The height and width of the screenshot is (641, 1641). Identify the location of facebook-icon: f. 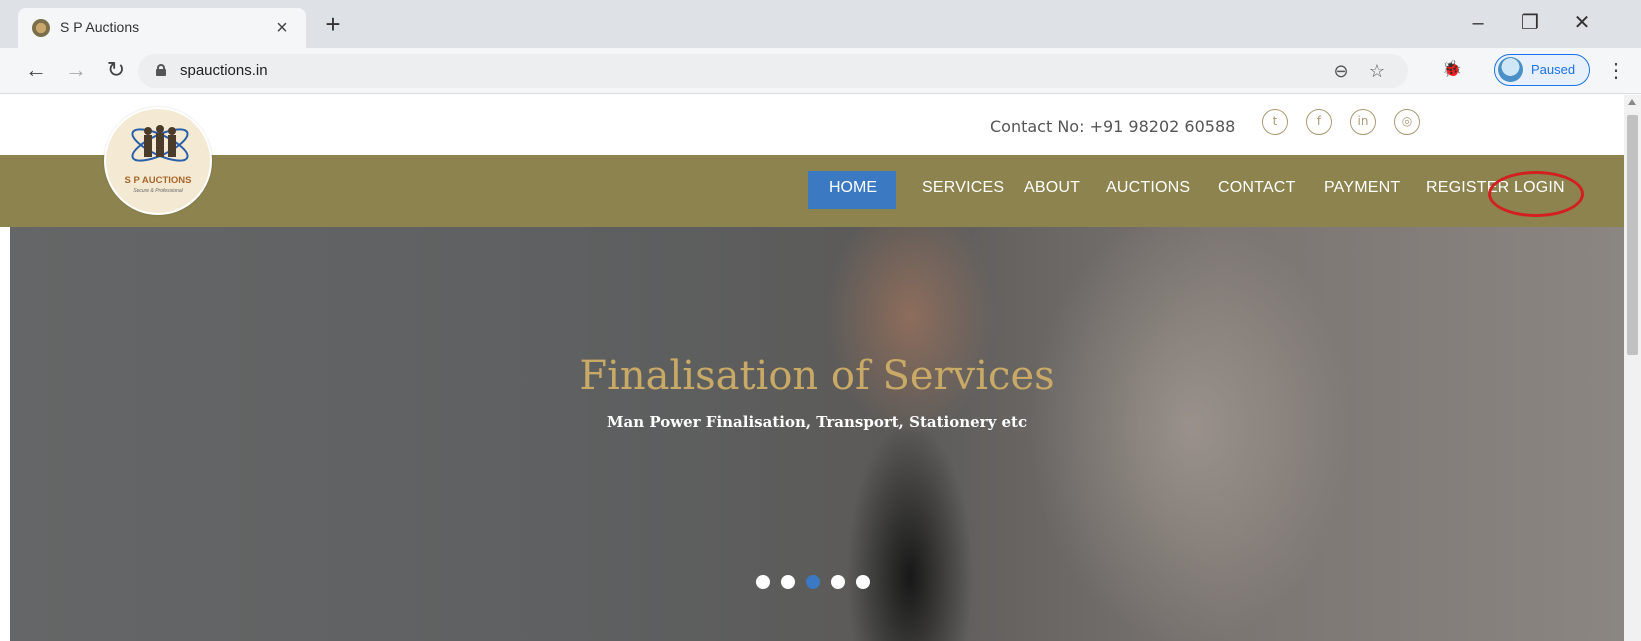
(1319, 122).